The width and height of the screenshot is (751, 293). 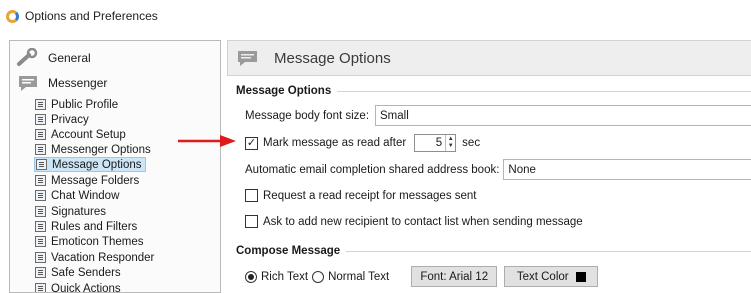 What do you see at coordinates (307, 115) in the screenshot?
I see `font-size-label: Message body font size:` at bounding box center [307, 115].